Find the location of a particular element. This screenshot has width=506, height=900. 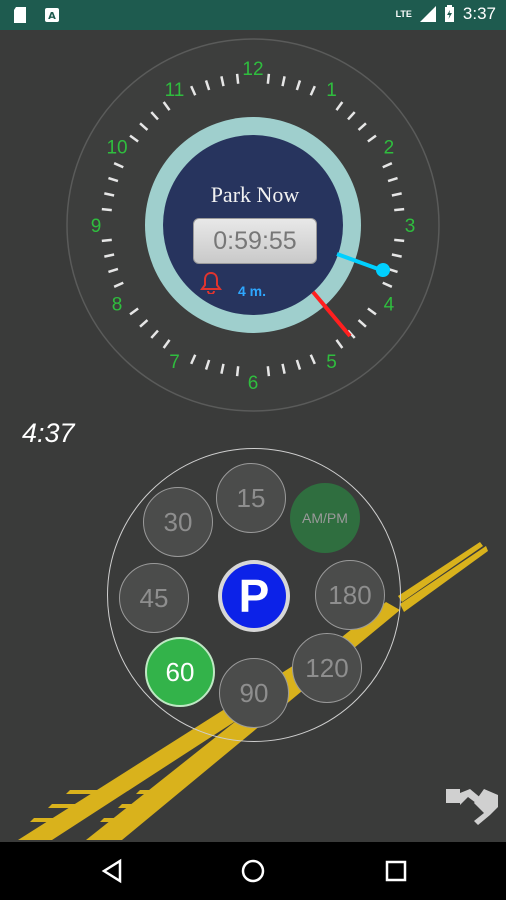

parking-p-icon: P is located at coordinates (254, 596).